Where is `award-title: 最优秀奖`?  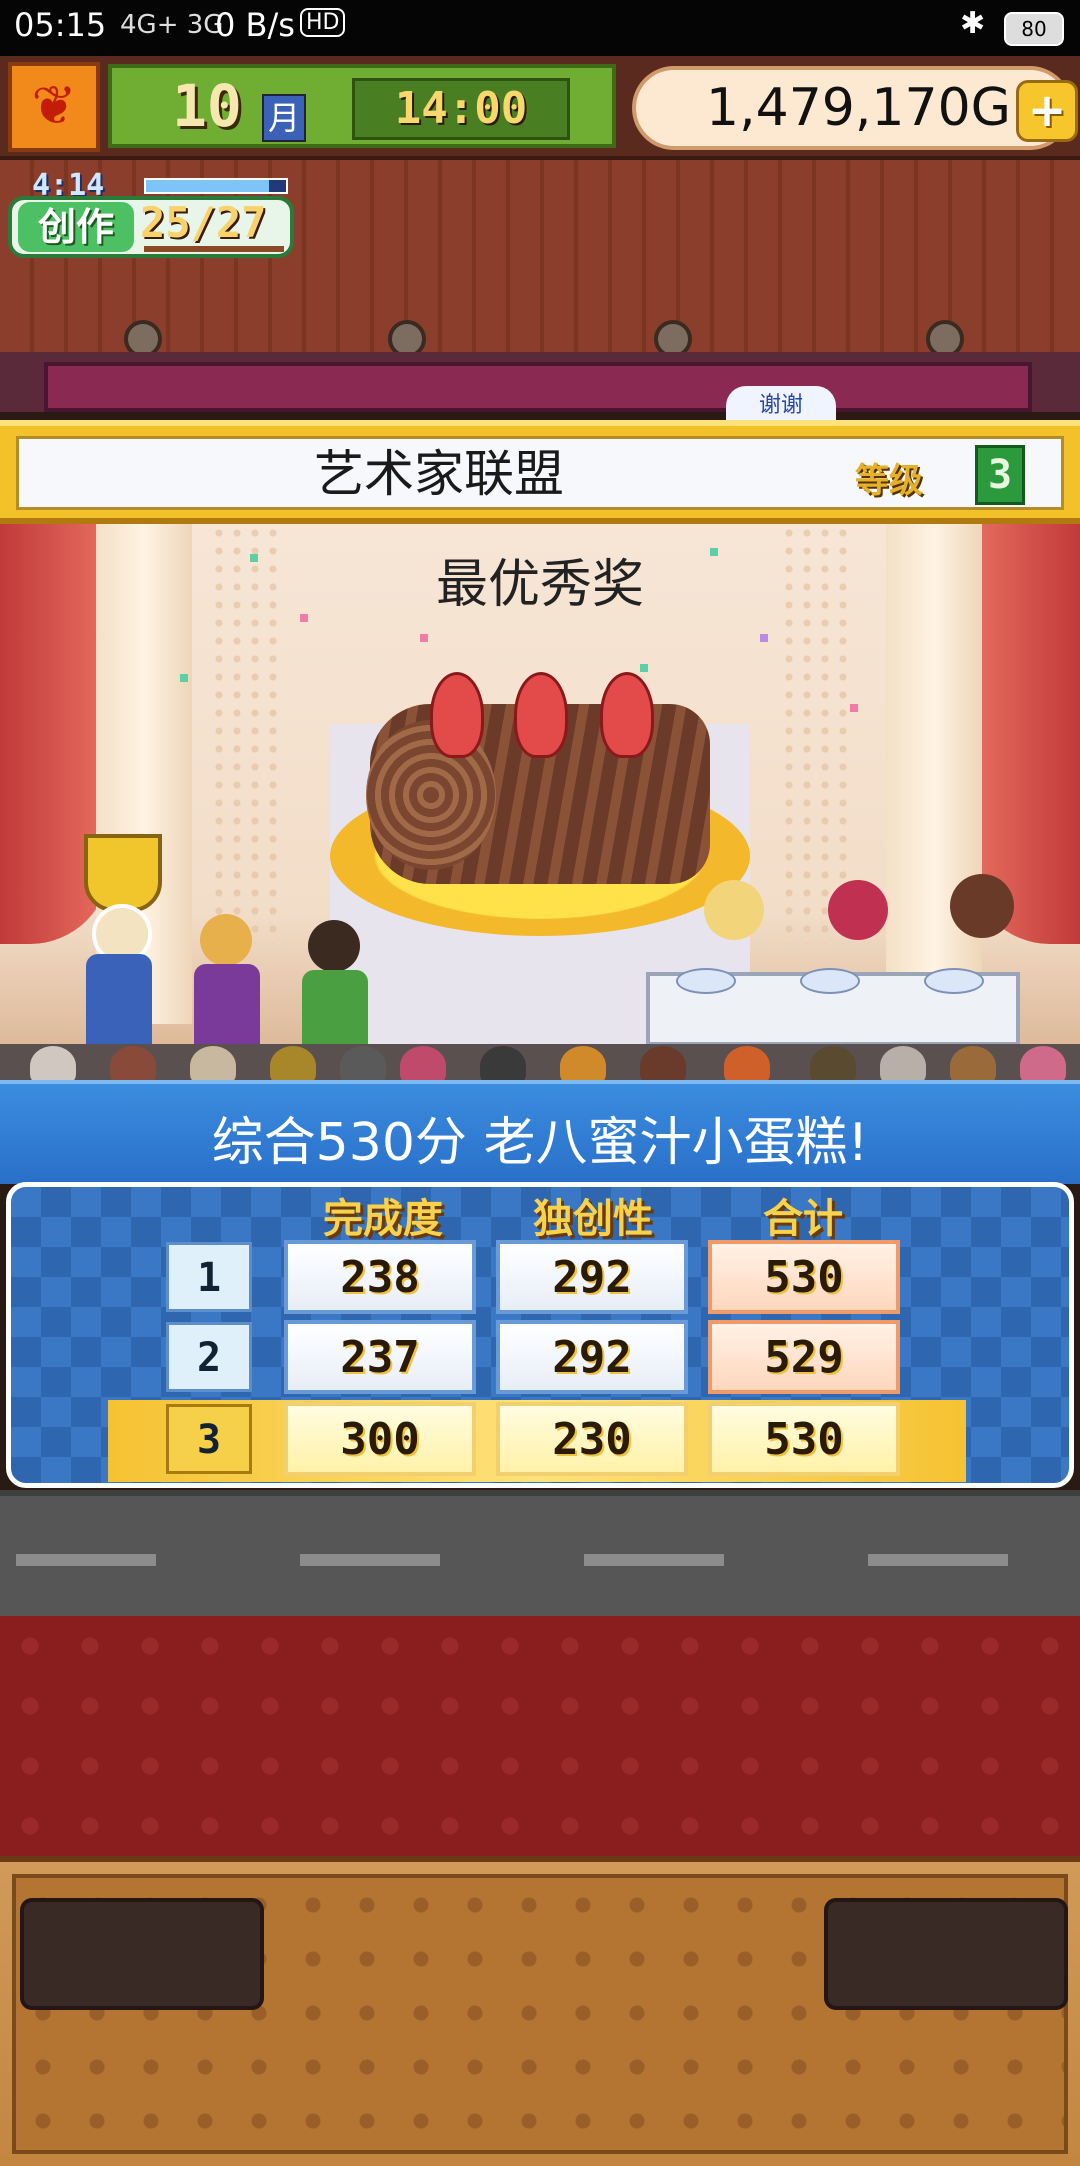
award-title: 最优秀奖 is located at coordinates (539, 585).